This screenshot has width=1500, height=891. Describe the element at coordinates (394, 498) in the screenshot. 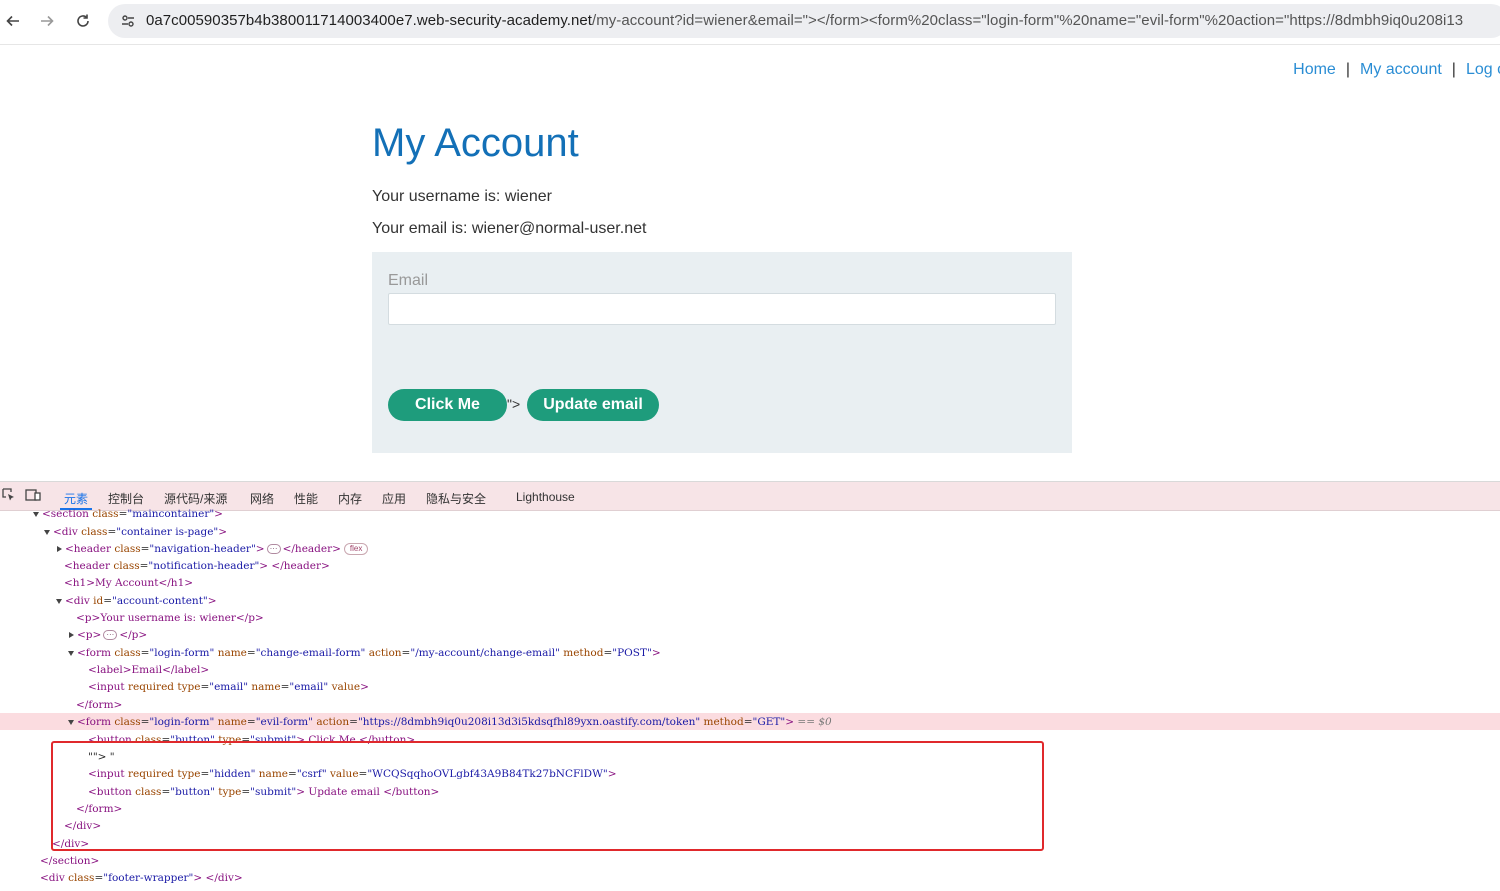

I see `tab-application: 应用` at that location.